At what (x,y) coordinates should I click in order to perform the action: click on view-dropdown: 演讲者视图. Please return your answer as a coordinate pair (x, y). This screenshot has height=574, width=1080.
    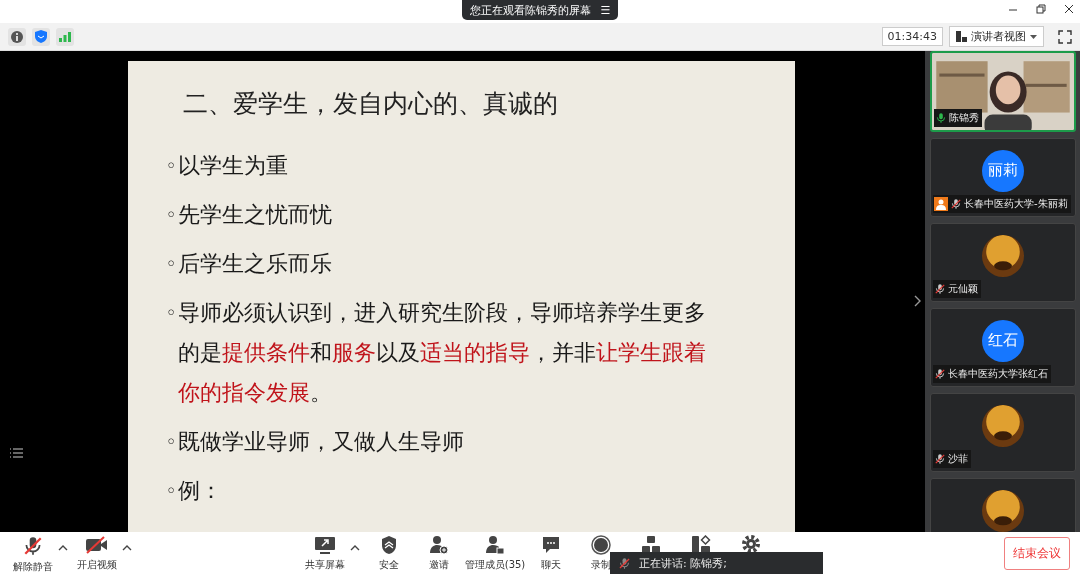
    Looking at the image, I should click on (996, 36).